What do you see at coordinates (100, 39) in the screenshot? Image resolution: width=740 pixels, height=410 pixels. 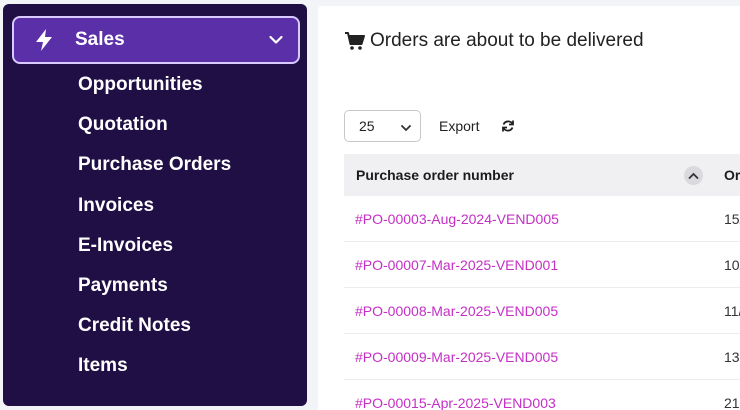 I see `sidebar-section-label: Sales` at bounding box center [100, 39].